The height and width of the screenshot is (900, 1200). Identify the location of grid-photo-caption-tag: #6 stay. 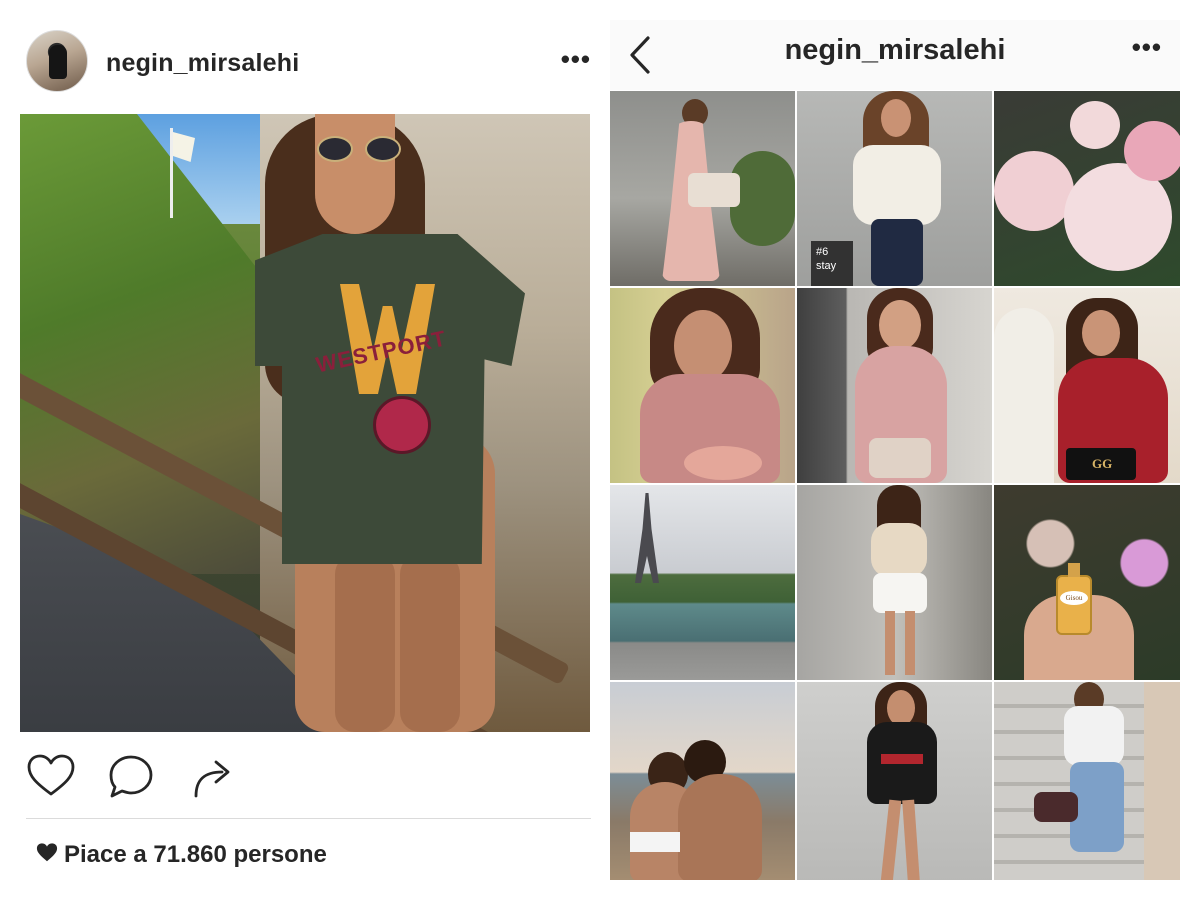
(832, 263).